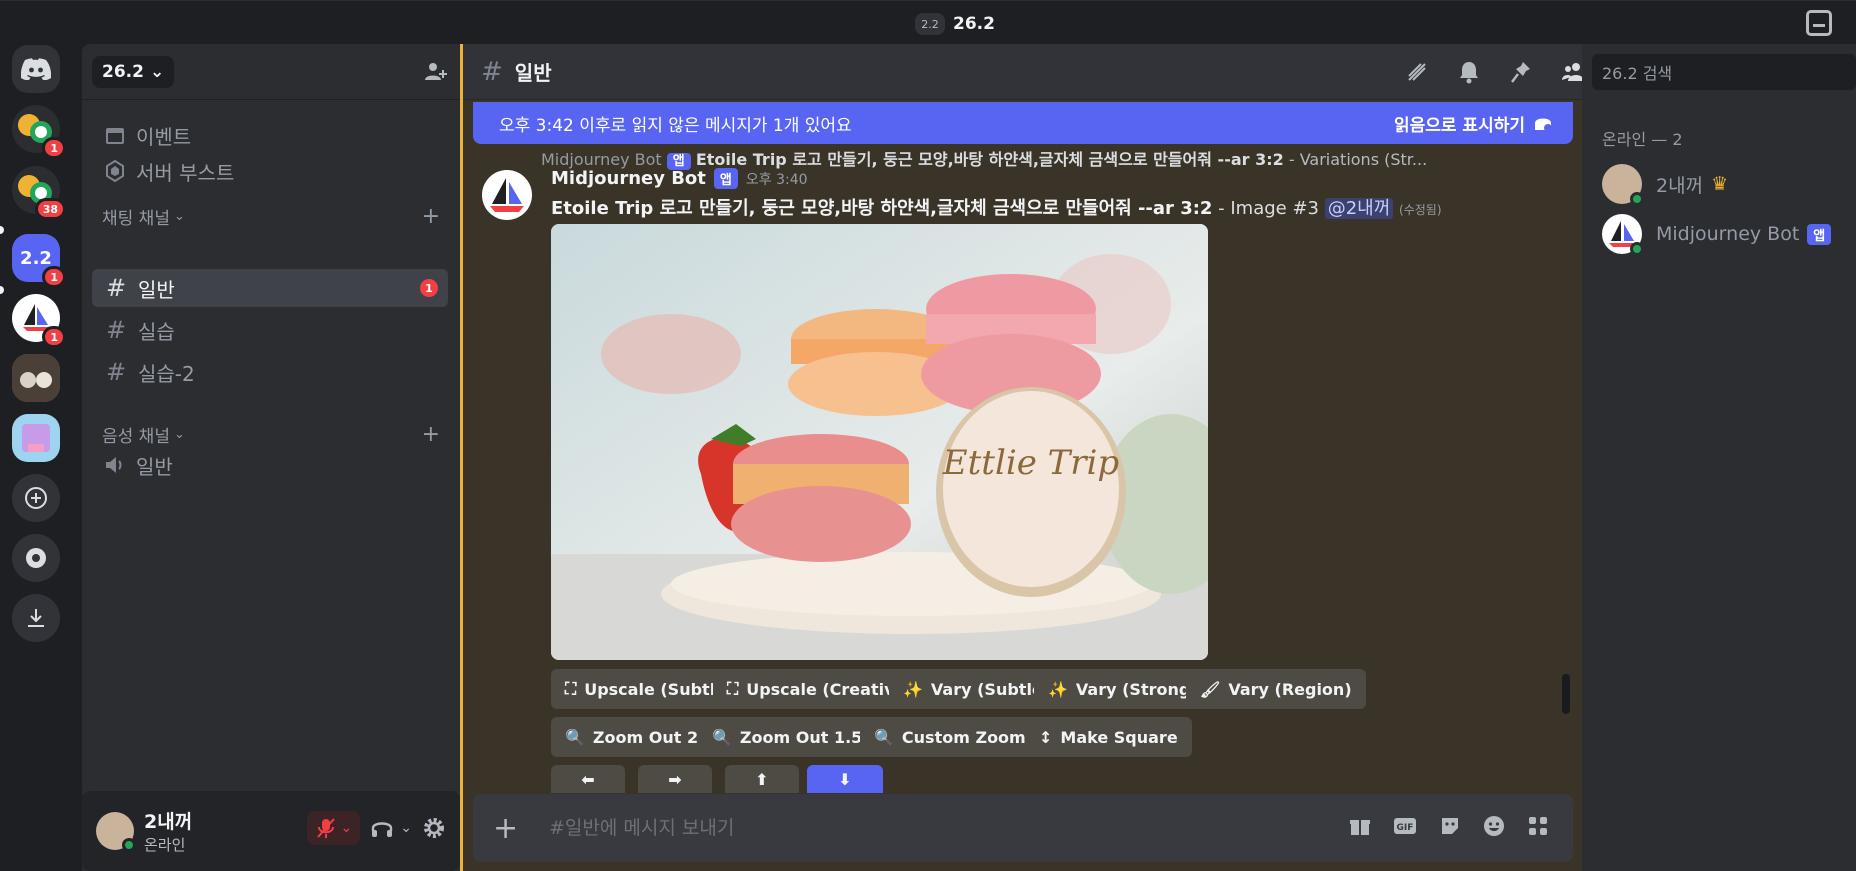 The height and width of the screenshot is (871, 1856). I want to click on server-midjourney: 1, so click(39, 321).